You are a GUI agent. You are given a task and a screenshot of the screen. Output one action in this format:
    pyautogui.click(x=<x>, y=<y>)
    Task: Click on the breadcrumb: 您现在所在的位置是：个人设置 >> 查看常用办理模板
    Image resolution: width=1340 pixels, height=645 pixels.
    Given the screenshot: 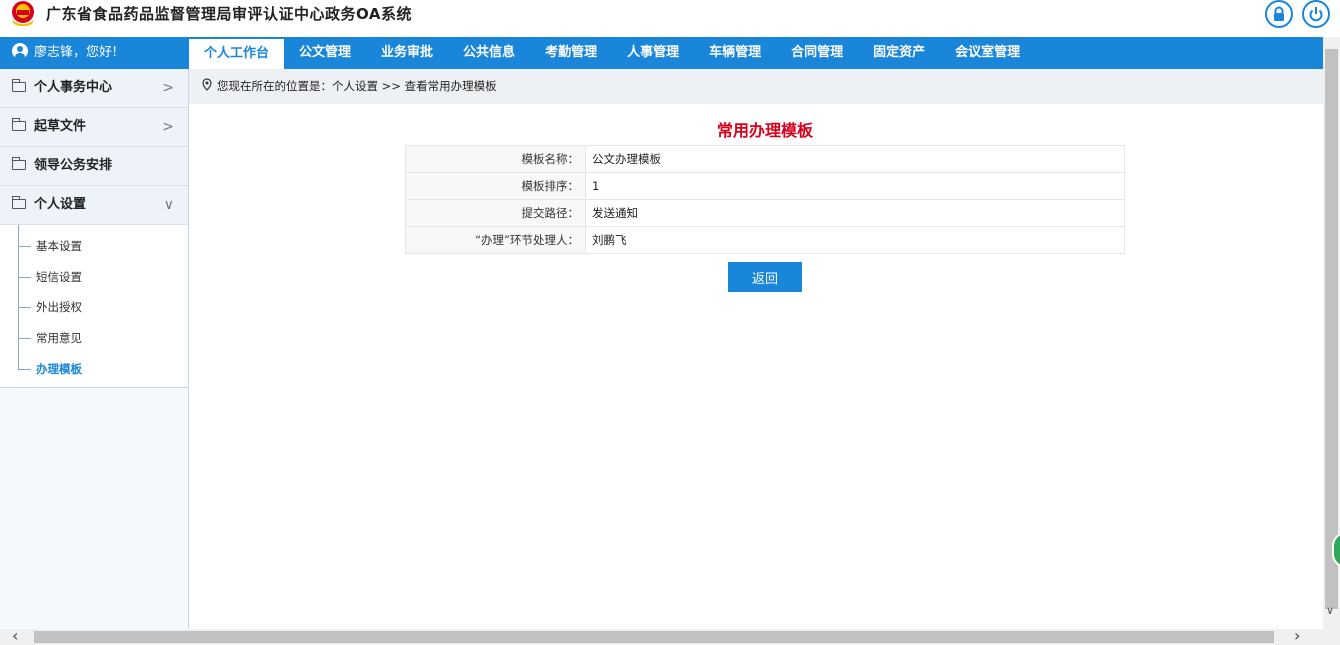 What is the action you would take?
    pyautogui.click(x=756, y=86)
    